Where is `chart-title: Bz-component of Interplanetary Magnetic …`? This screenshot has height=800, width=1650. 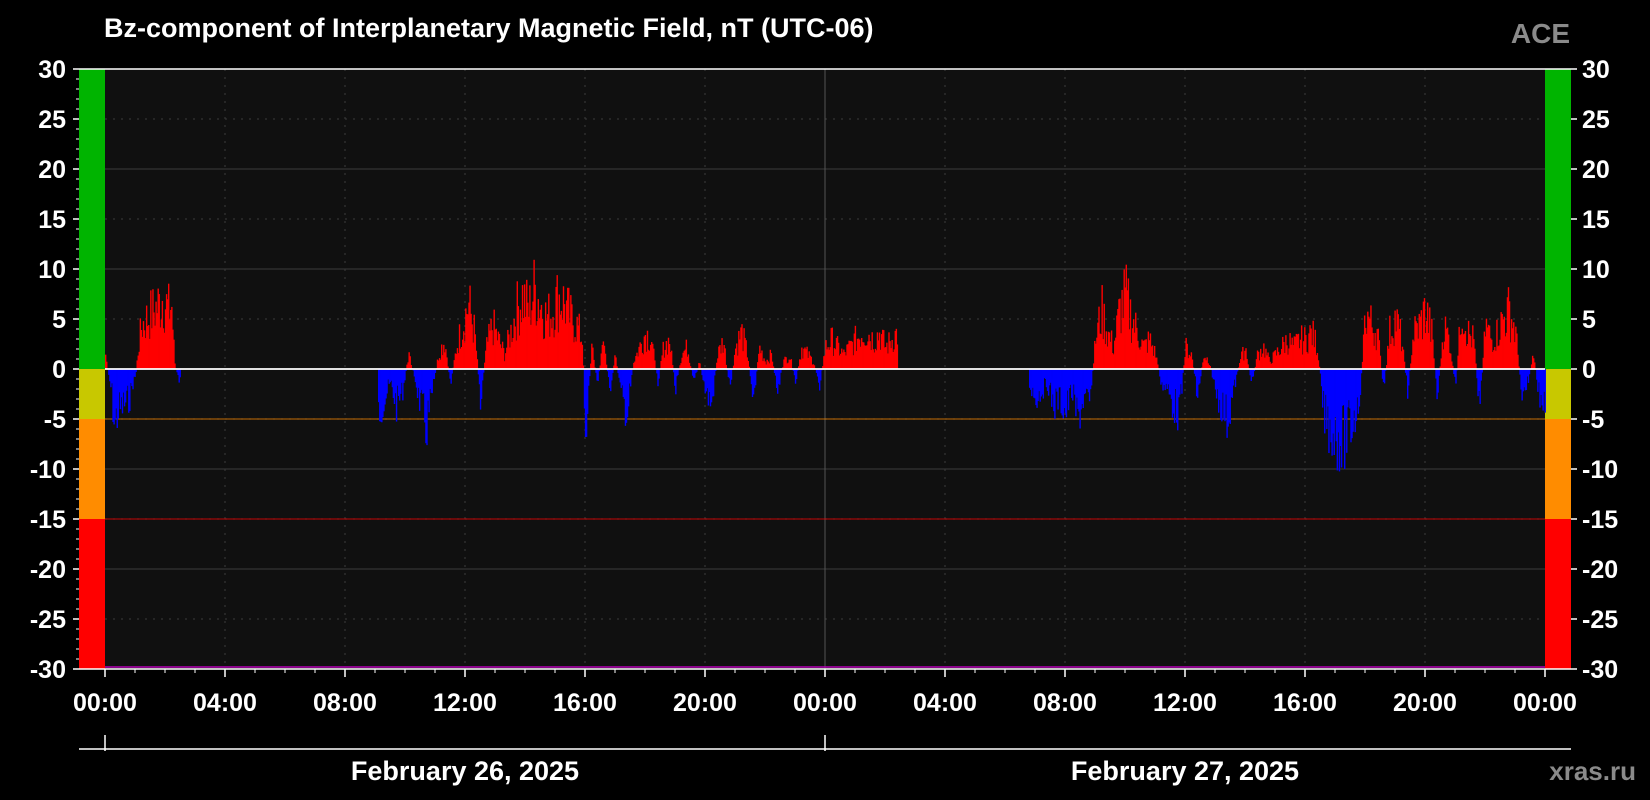 chart-title: Bz-component of Interplanetary Magnetic … is located at coordinates (489, 28).